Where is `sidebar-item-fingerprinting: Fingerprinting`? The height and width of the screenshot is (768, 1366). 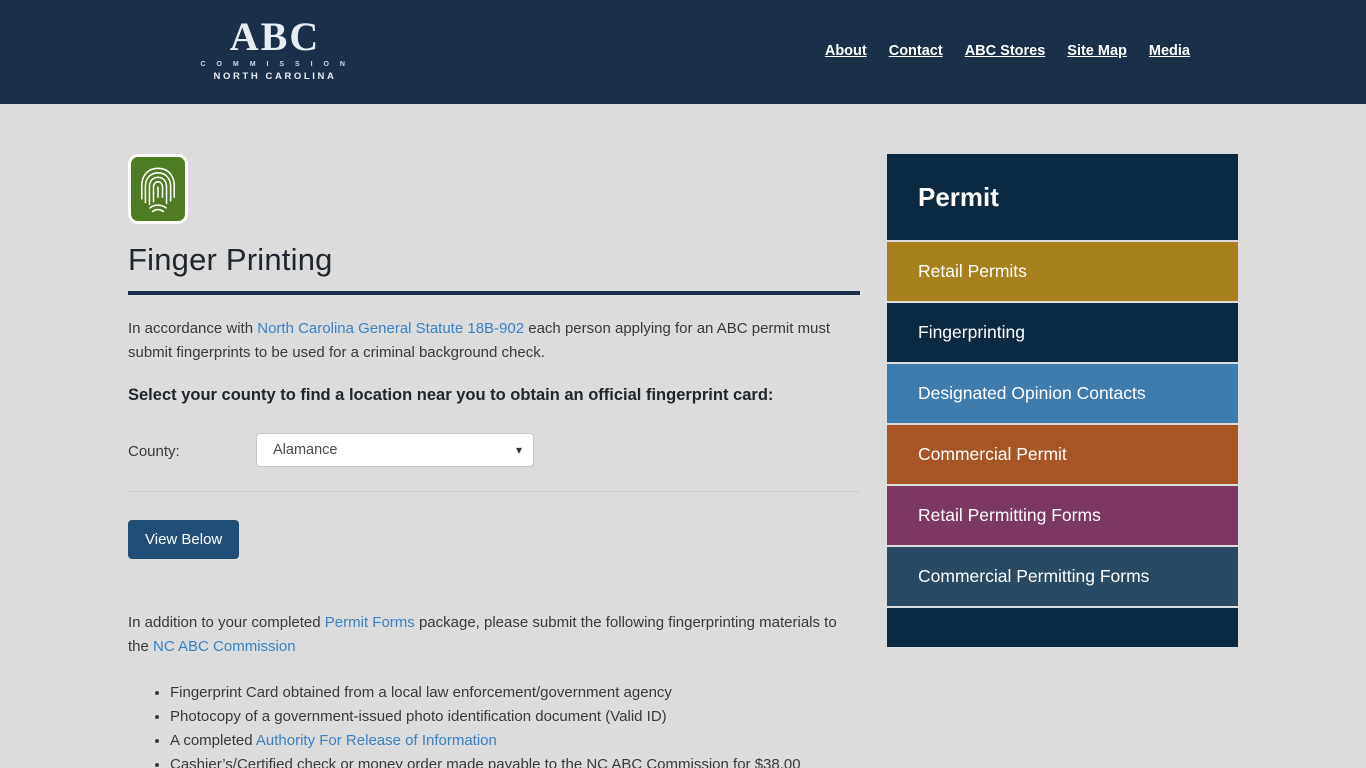 sidebar-item-fingerprinting: Fingerprinting is located at coordinates (1062, 332).